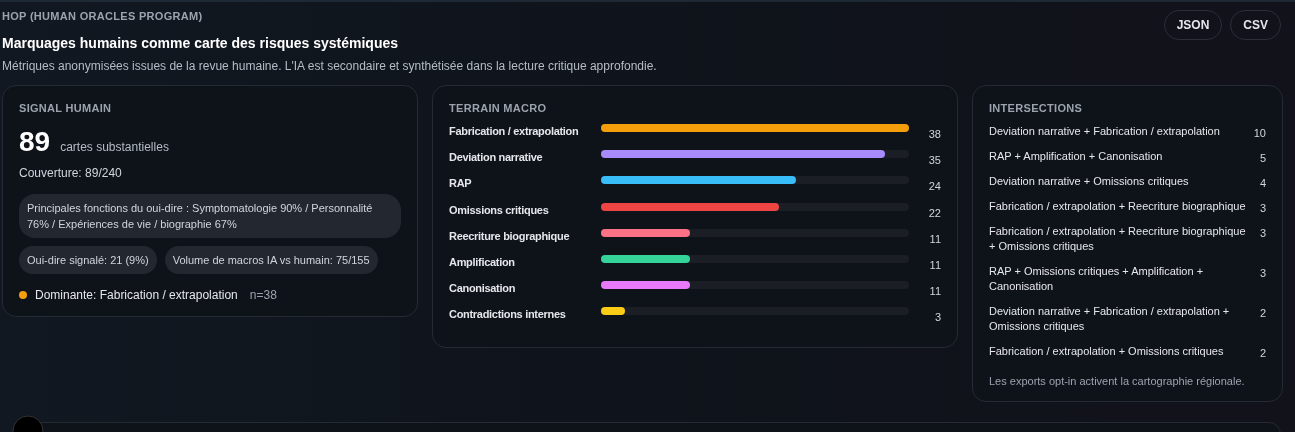  What do you see at coordinates (1262, 182) in the screenshot?
I see `intersection-count: 4` at bounding box center [1262, 182].